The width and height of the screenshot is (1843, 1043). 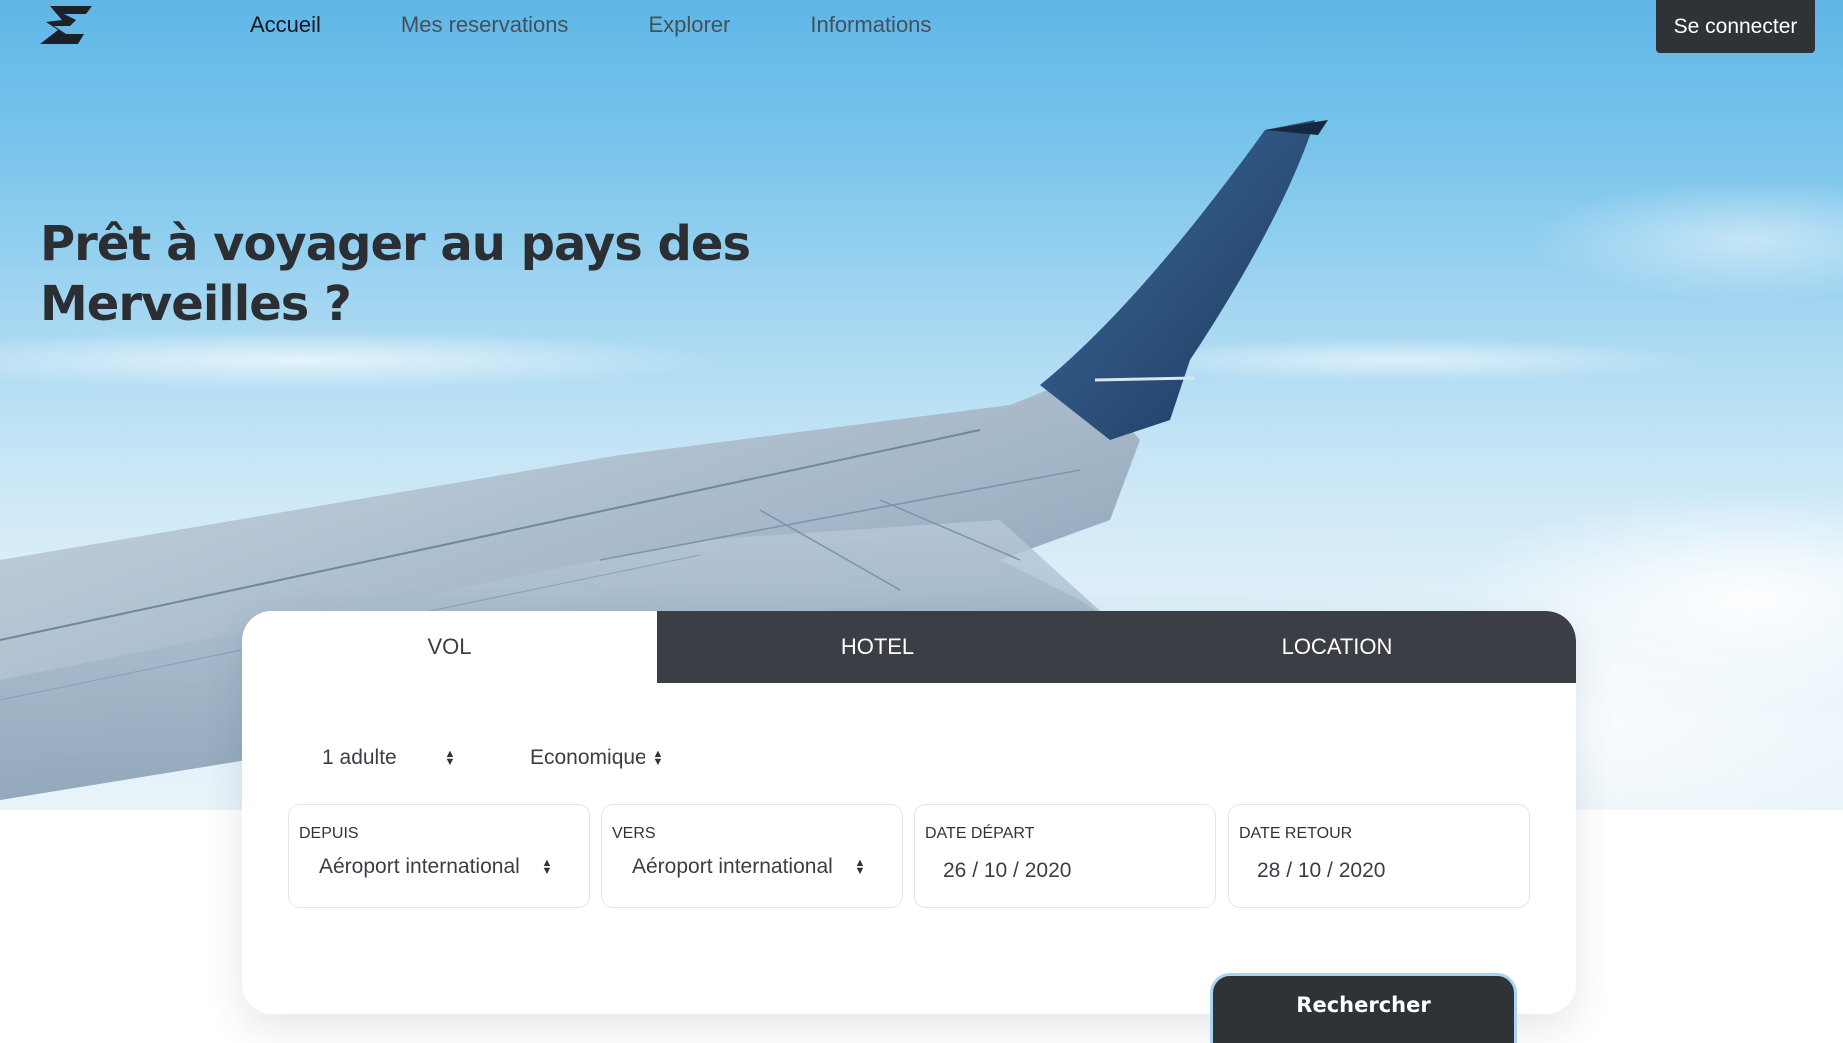 What do you see at coordinates (909, 758) in the screenshot?
I see `trip-options: 1 adulte ▲ ▼ Economique ▲ ▼` at bounding box center [909, 758].